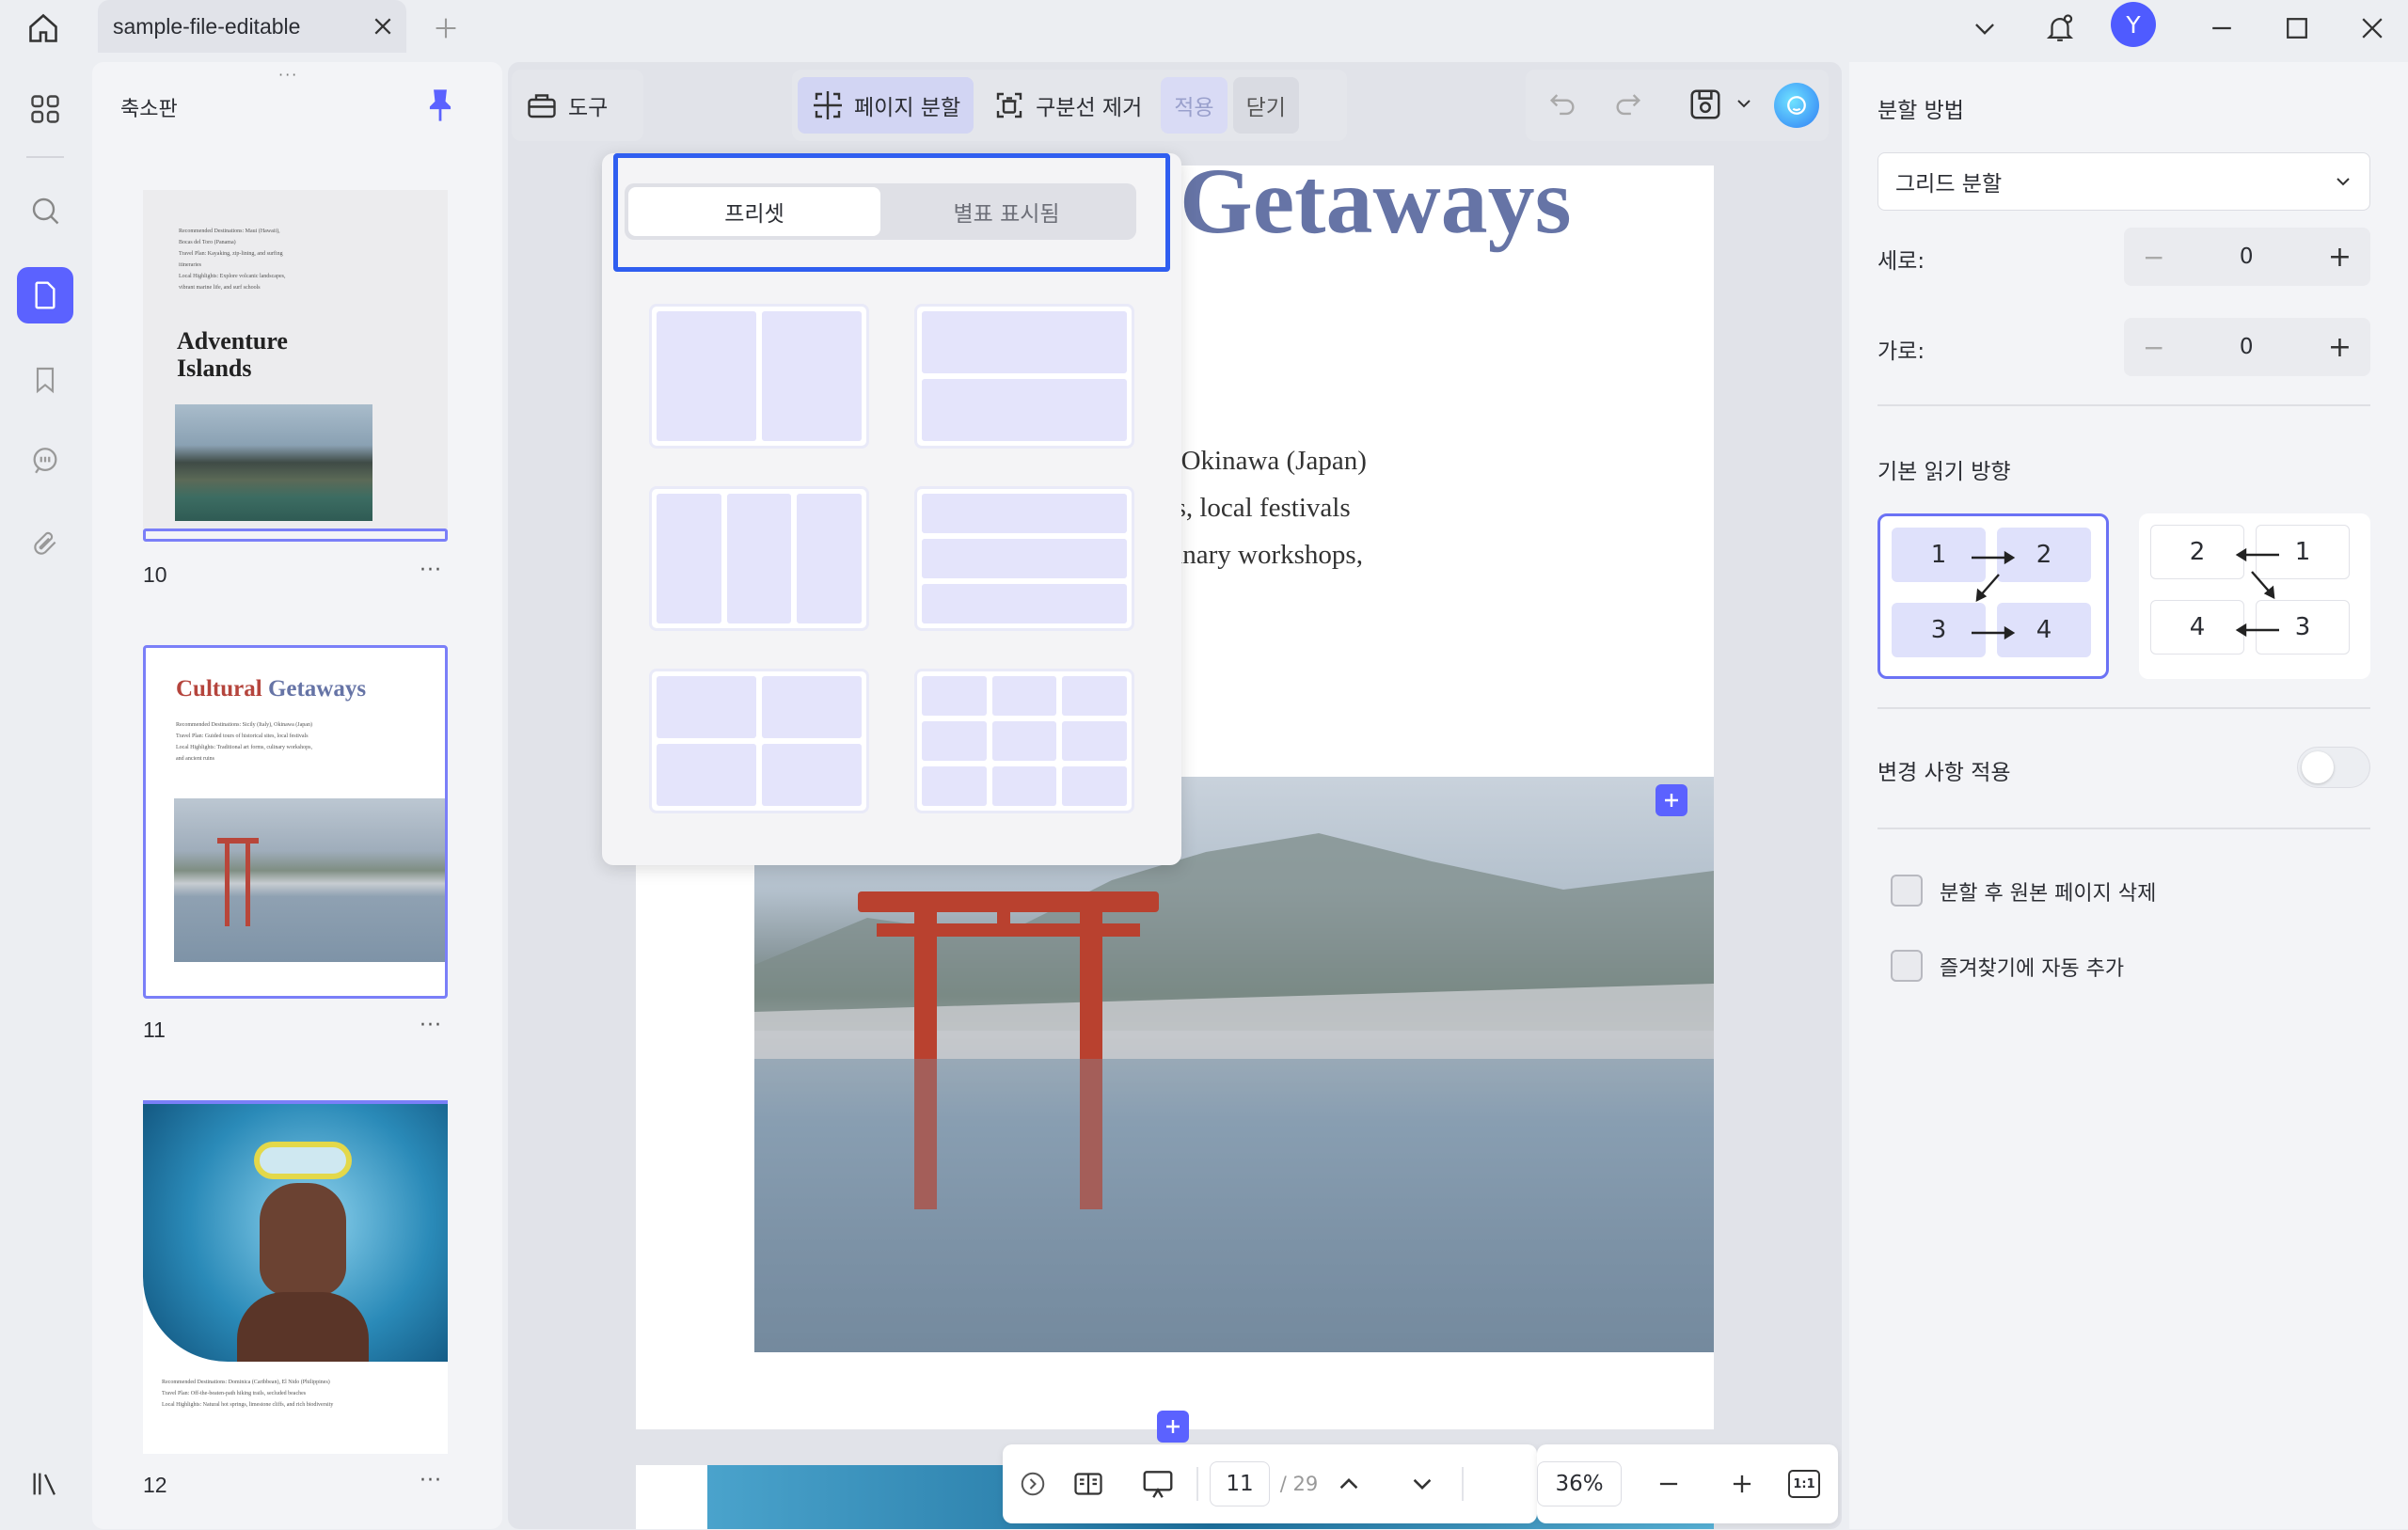  Describe the element at coordinates (45, 543) in the screenshot. I see `attachment-icon` at that location.